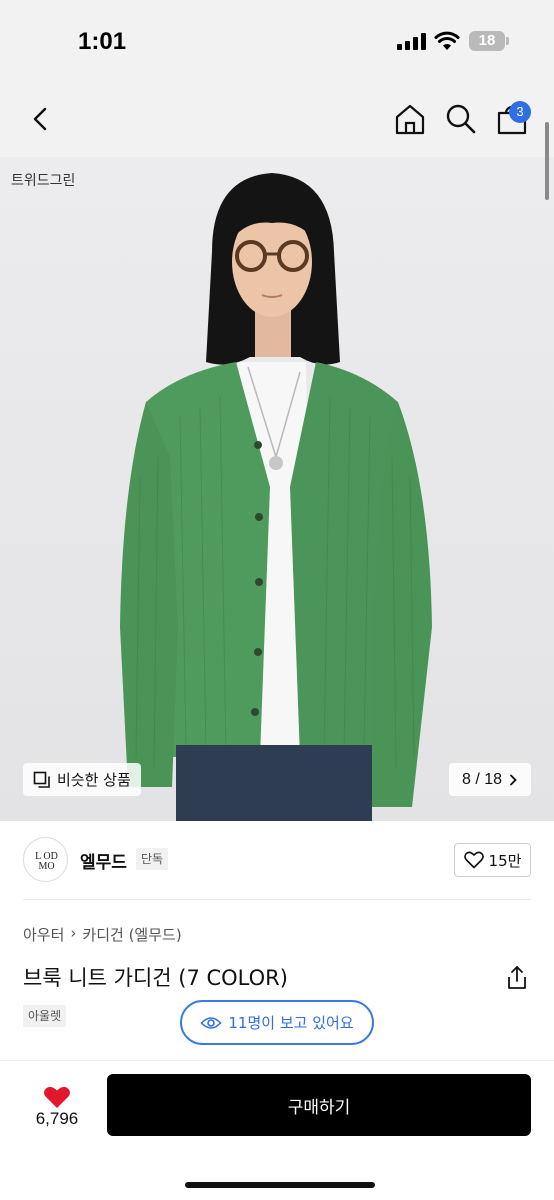 This screenshot has width=554, height=1200. What do you see at coordinates (102, 41) in the screenshot?
I see `status-time: 1:01` at bounding box center [102, 41].